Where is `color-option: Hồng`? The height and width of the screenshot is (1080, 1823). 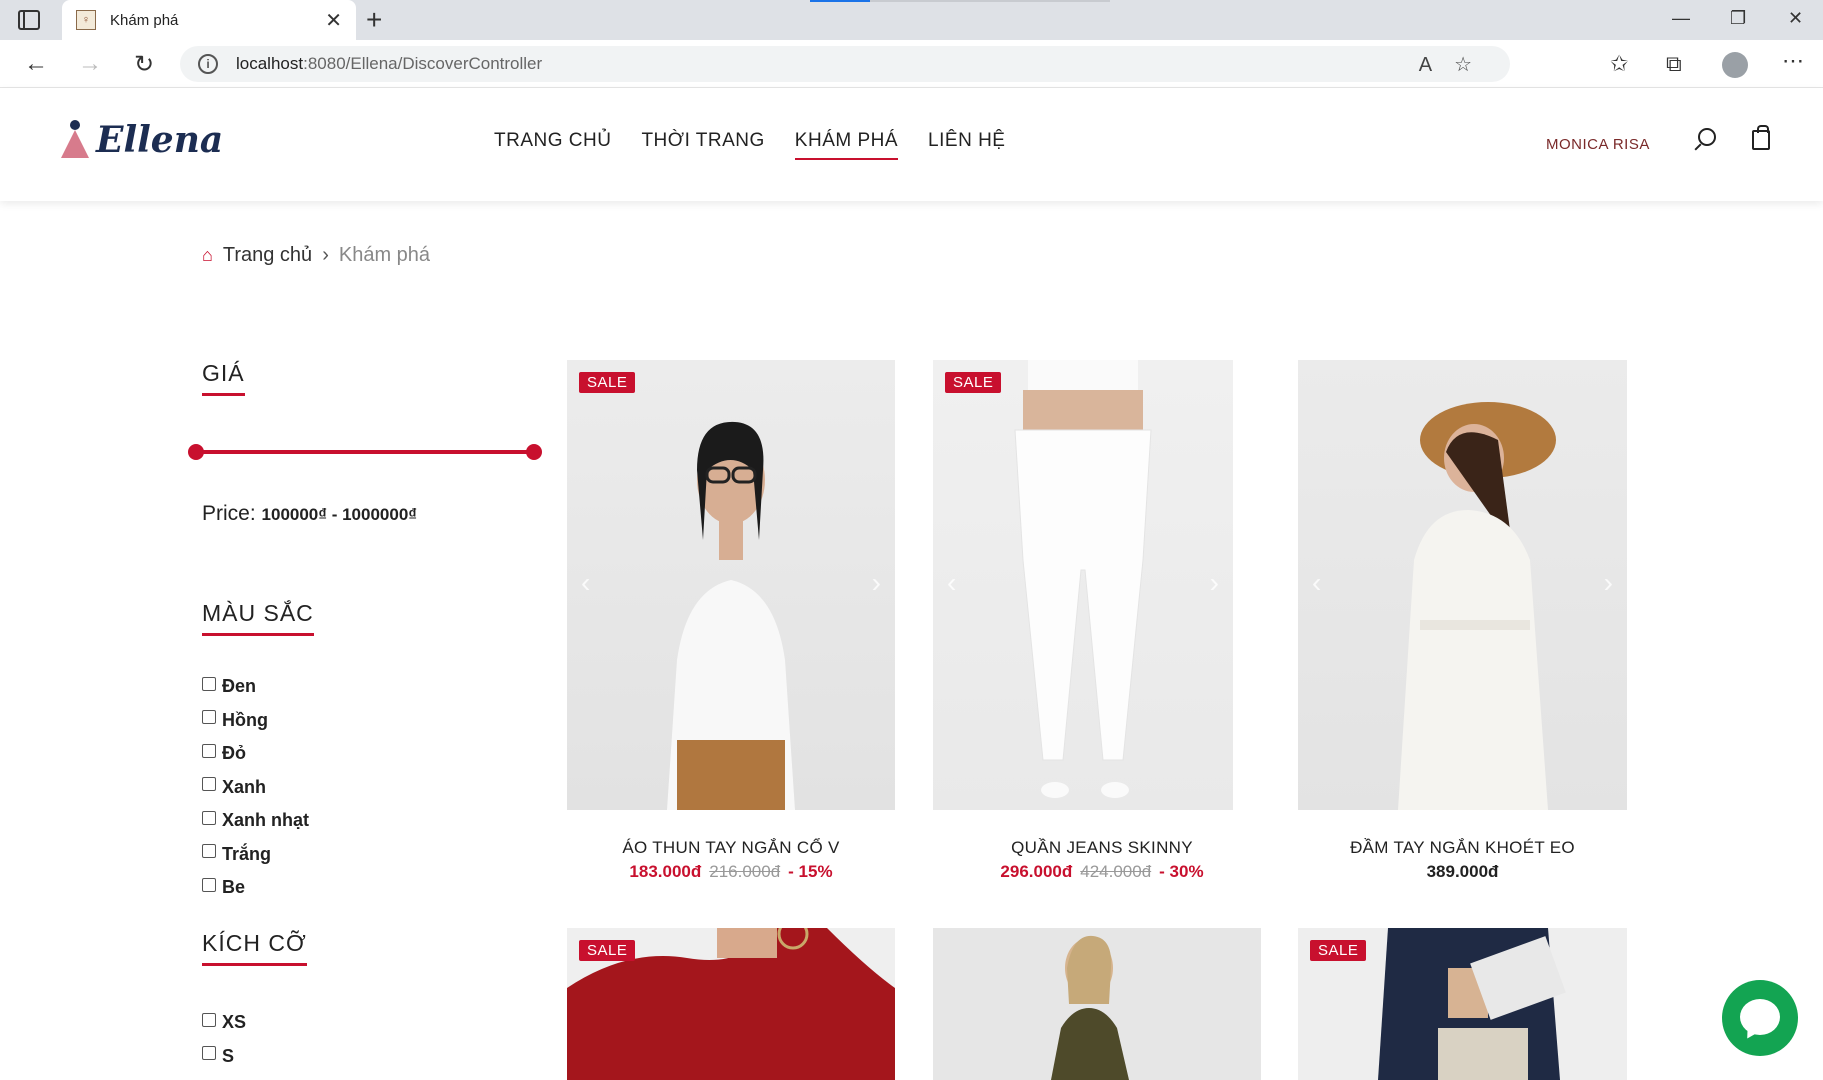
color-option: Hồng is located at coordinates (258, 721).